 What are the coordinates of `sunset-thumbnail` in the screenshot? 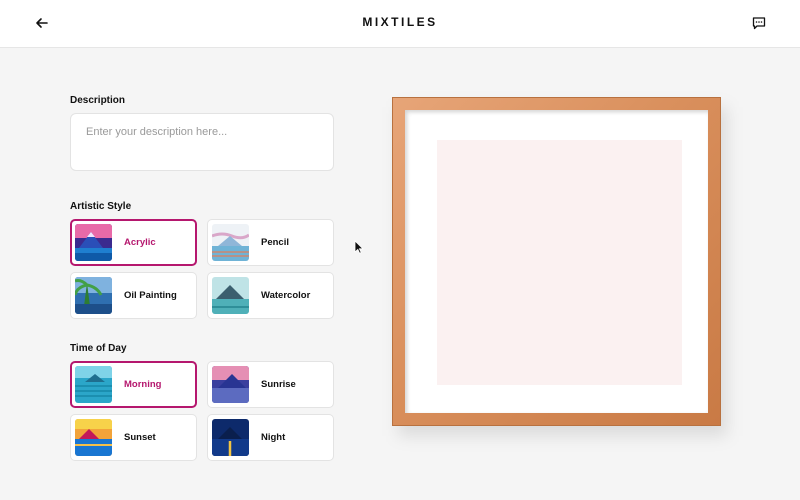 It's located at (93, 437).